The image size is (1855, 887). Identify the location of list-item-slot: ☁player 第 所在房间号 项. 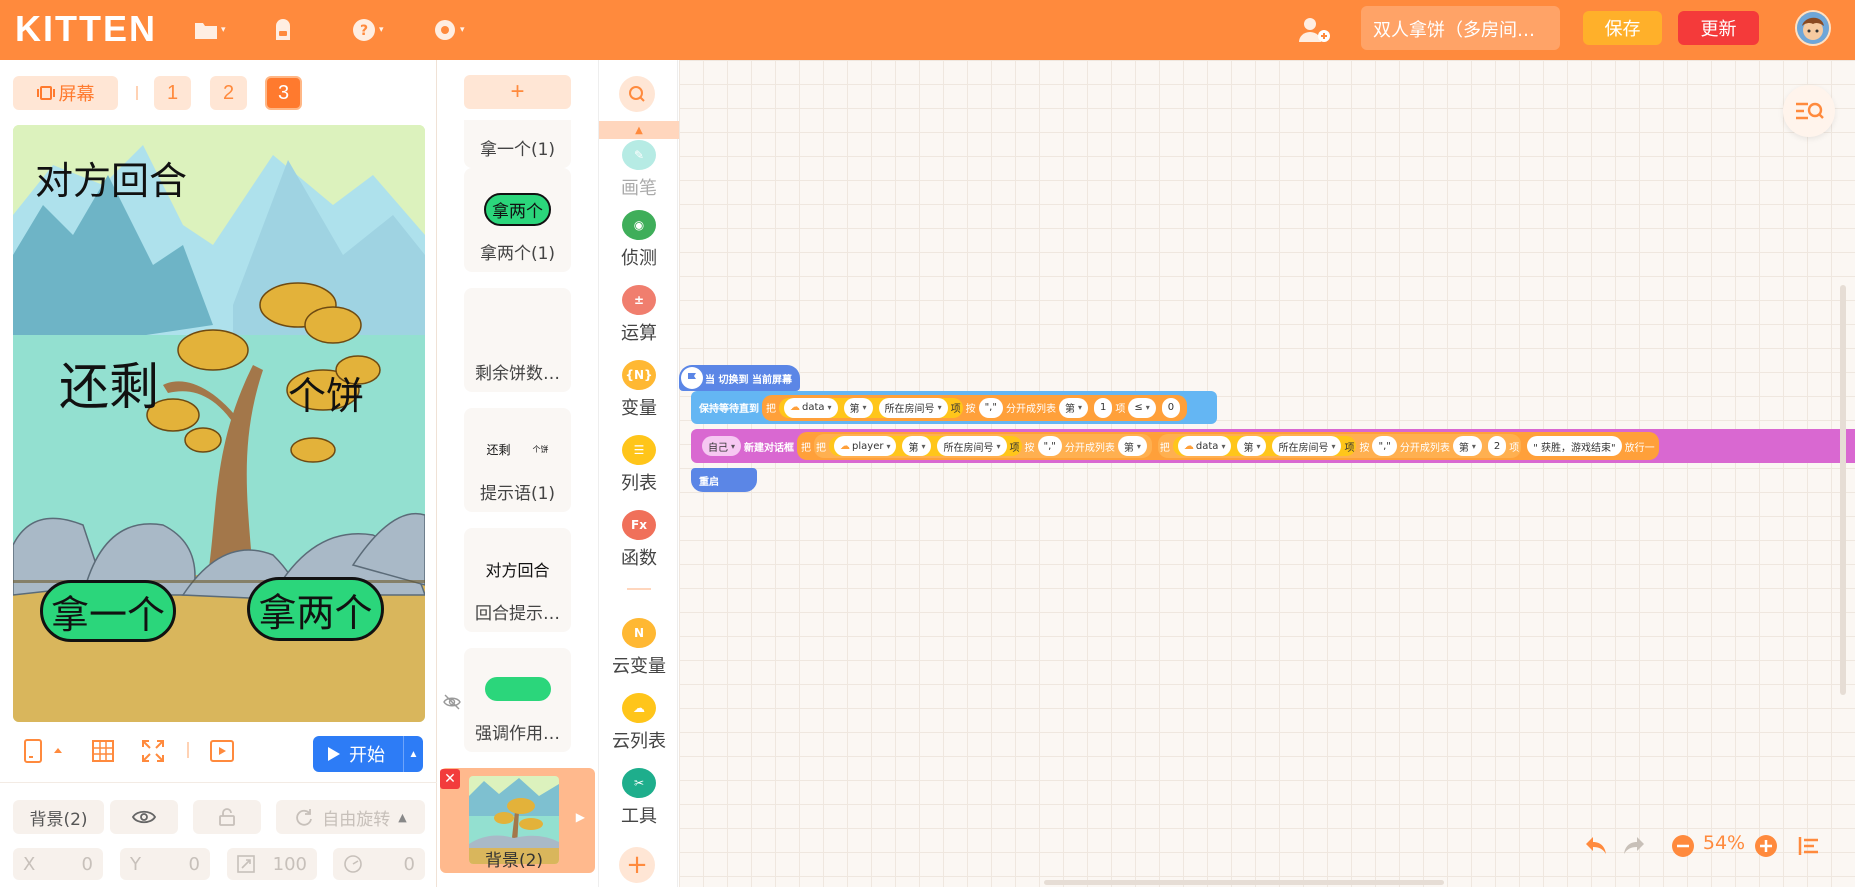
(925, 446).